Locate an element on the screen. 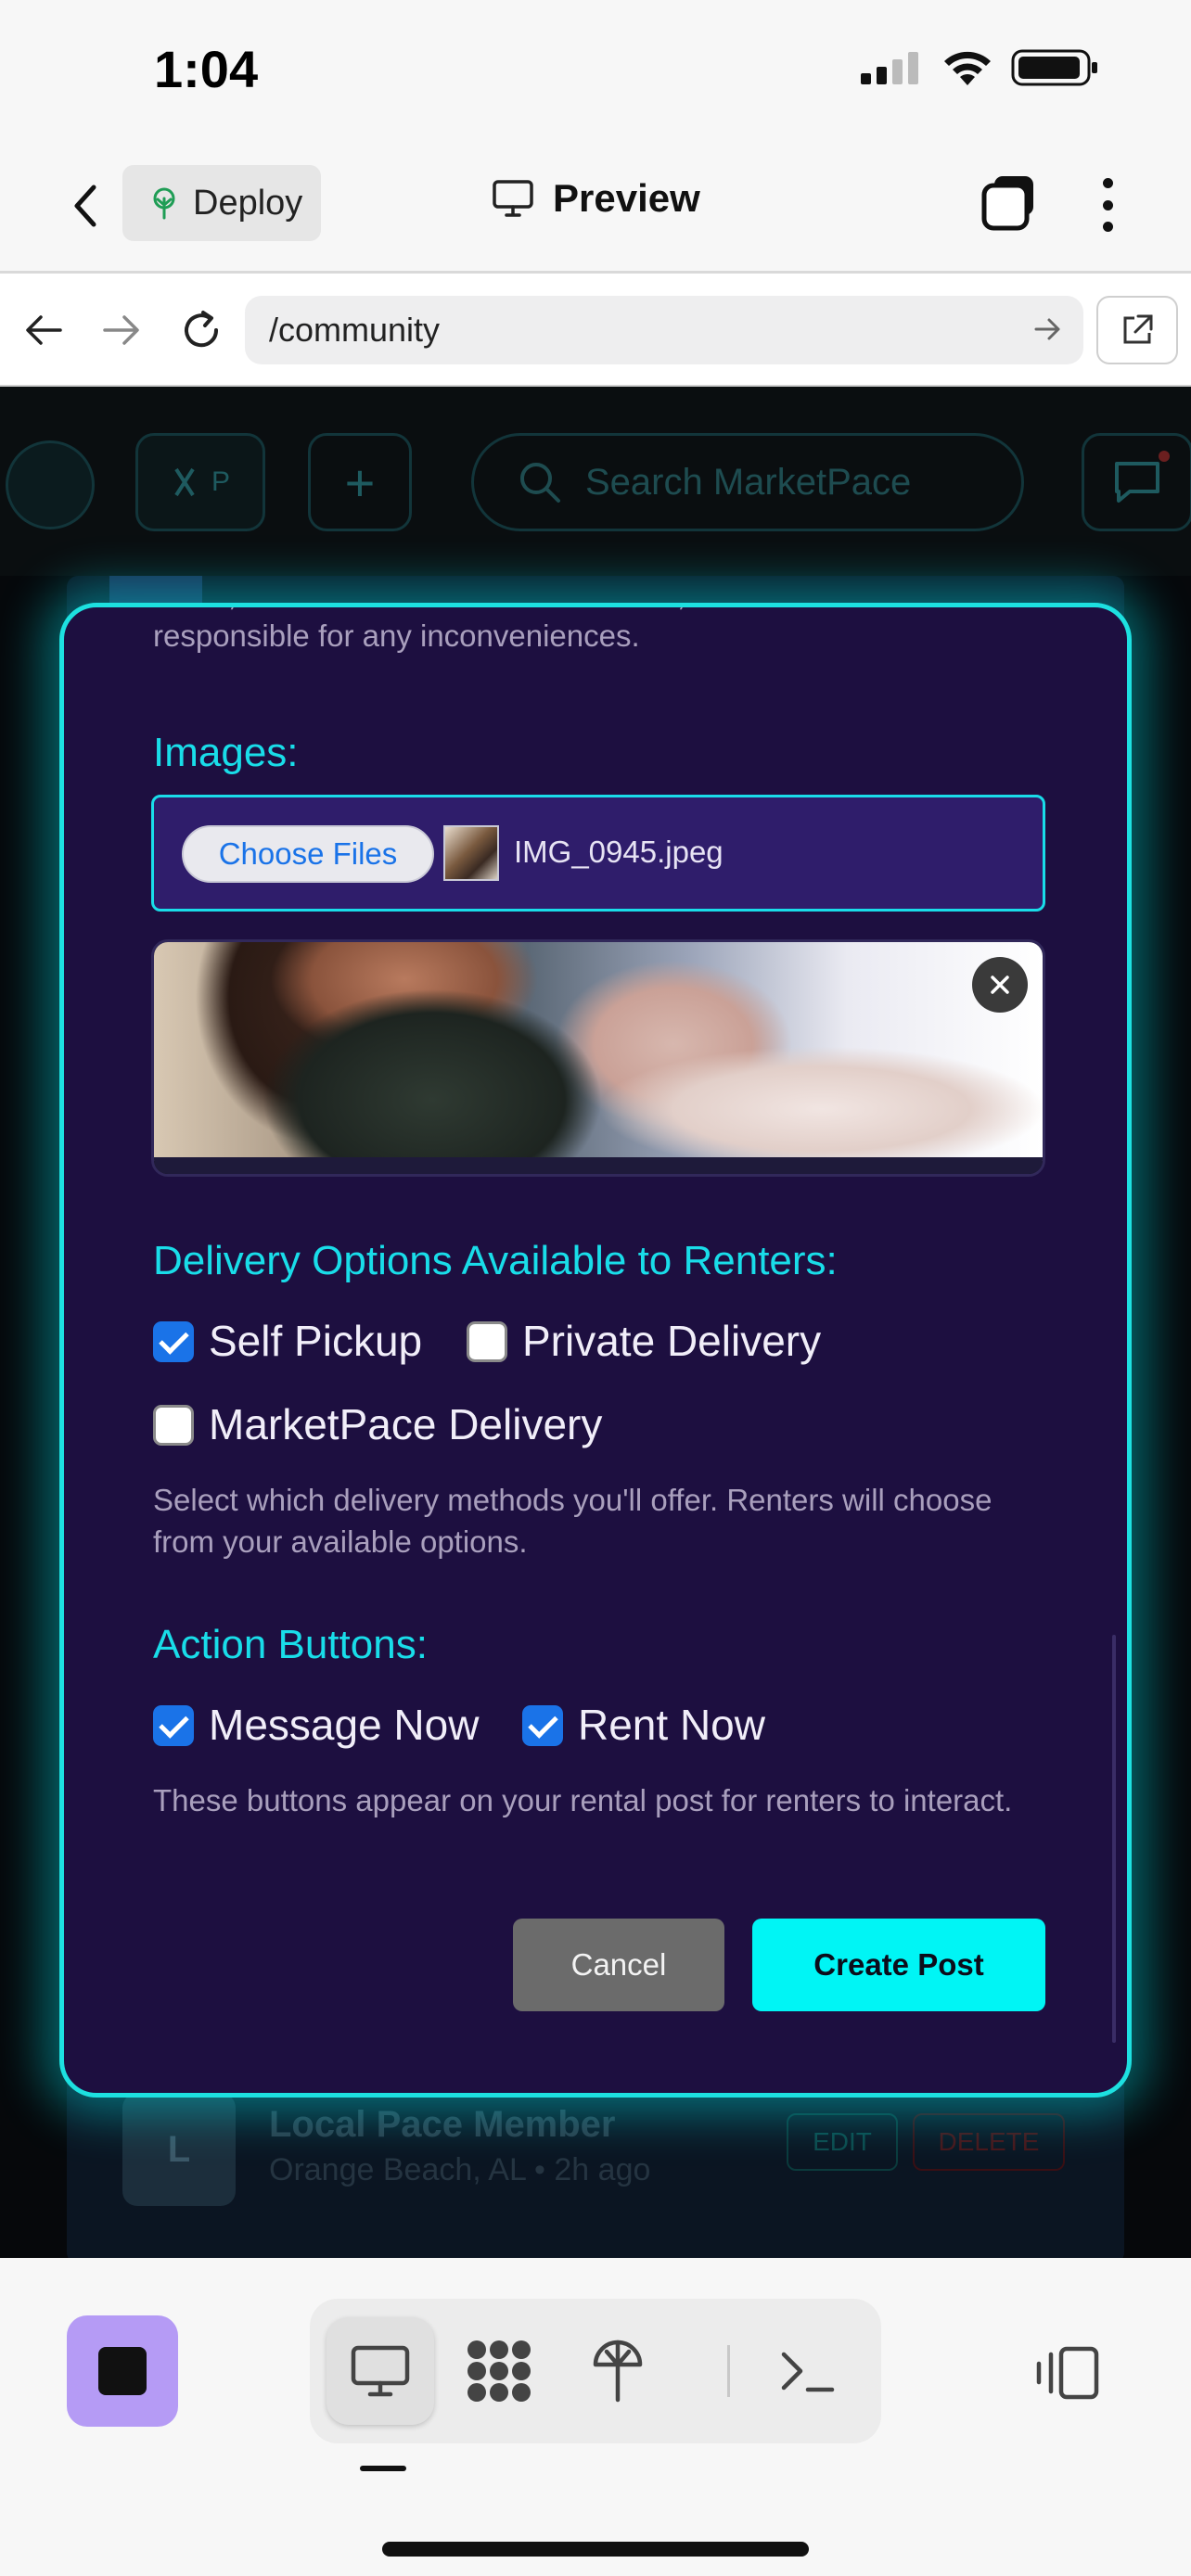 Image resolution: width=1191 pixels, height=2576 pixels. home-indicator is located at coordinates (595, 2549).